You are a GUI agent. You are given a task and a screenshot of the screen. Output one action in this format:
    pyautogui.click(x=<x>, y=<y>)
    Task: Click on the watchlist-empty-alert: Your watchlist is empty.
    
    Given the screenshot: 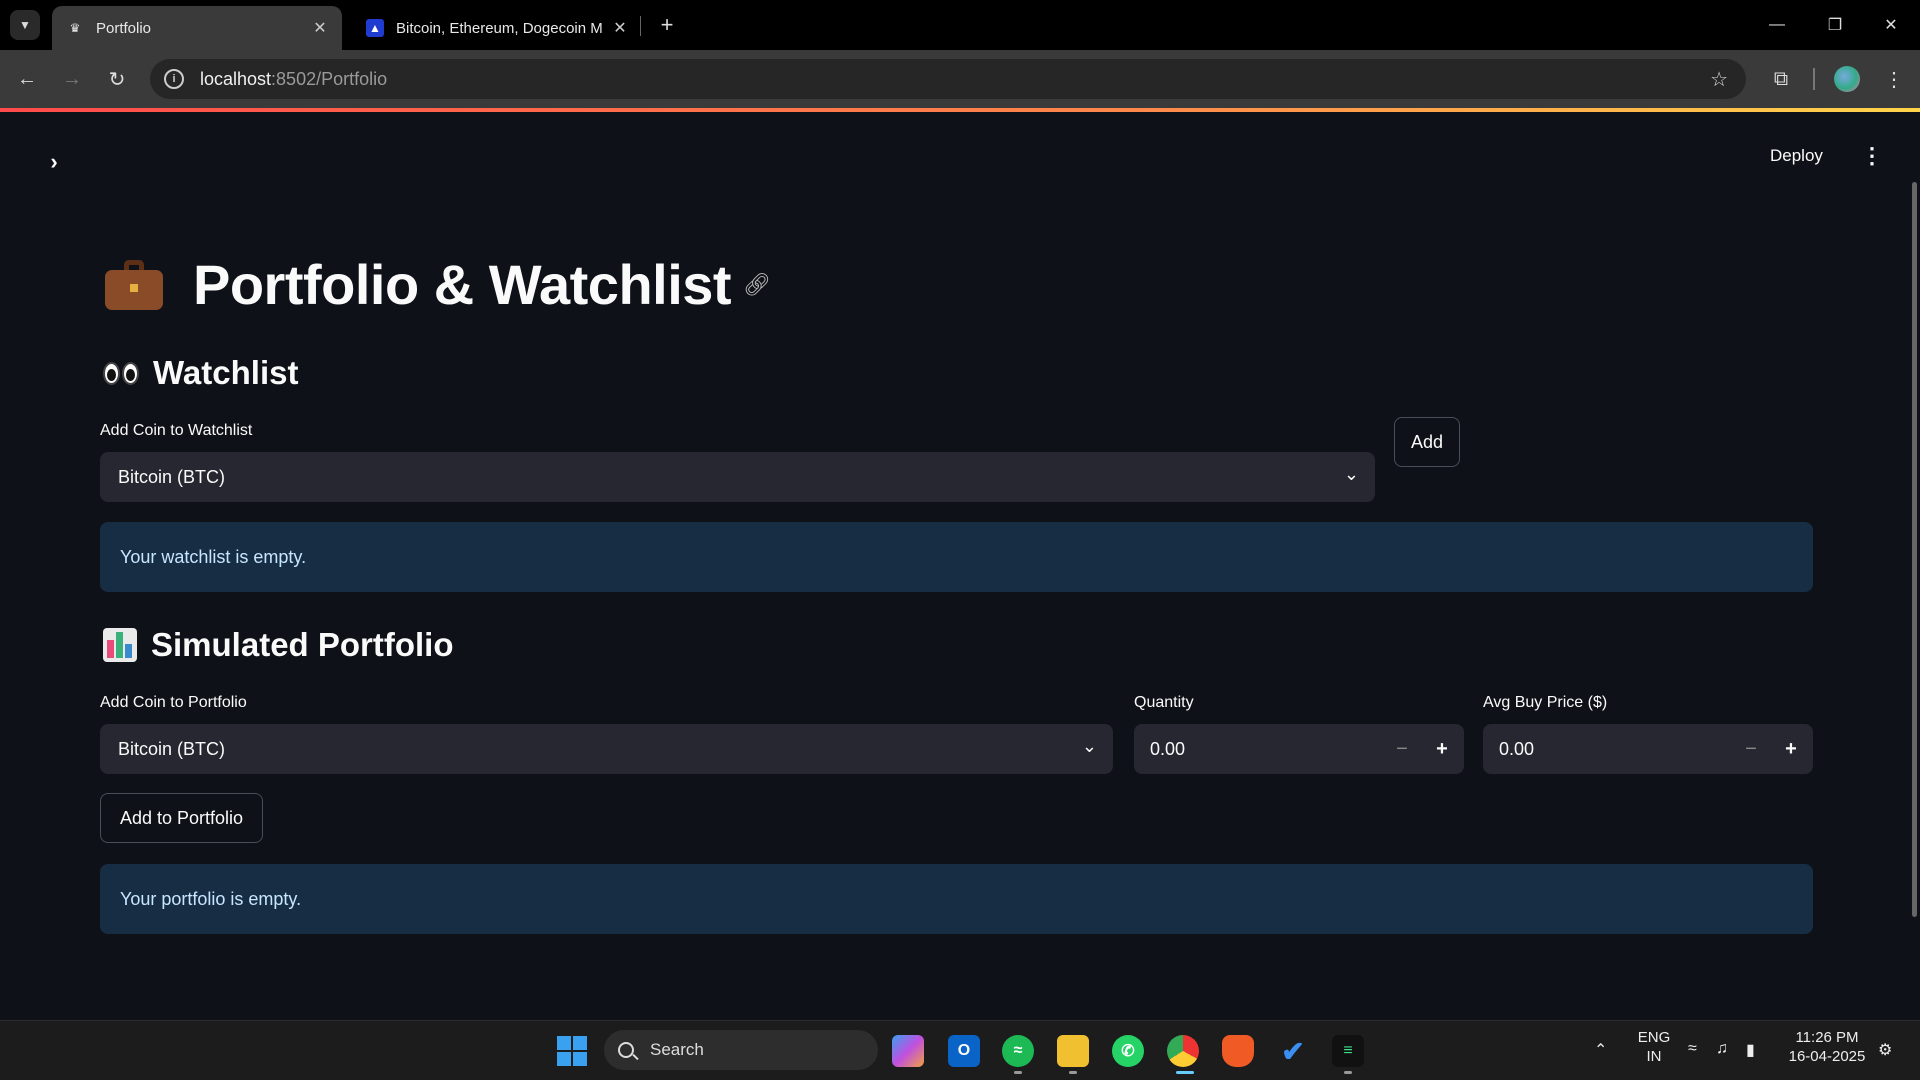 What is the action you would take?
    pyautogui.click(x=956, y=557)
    